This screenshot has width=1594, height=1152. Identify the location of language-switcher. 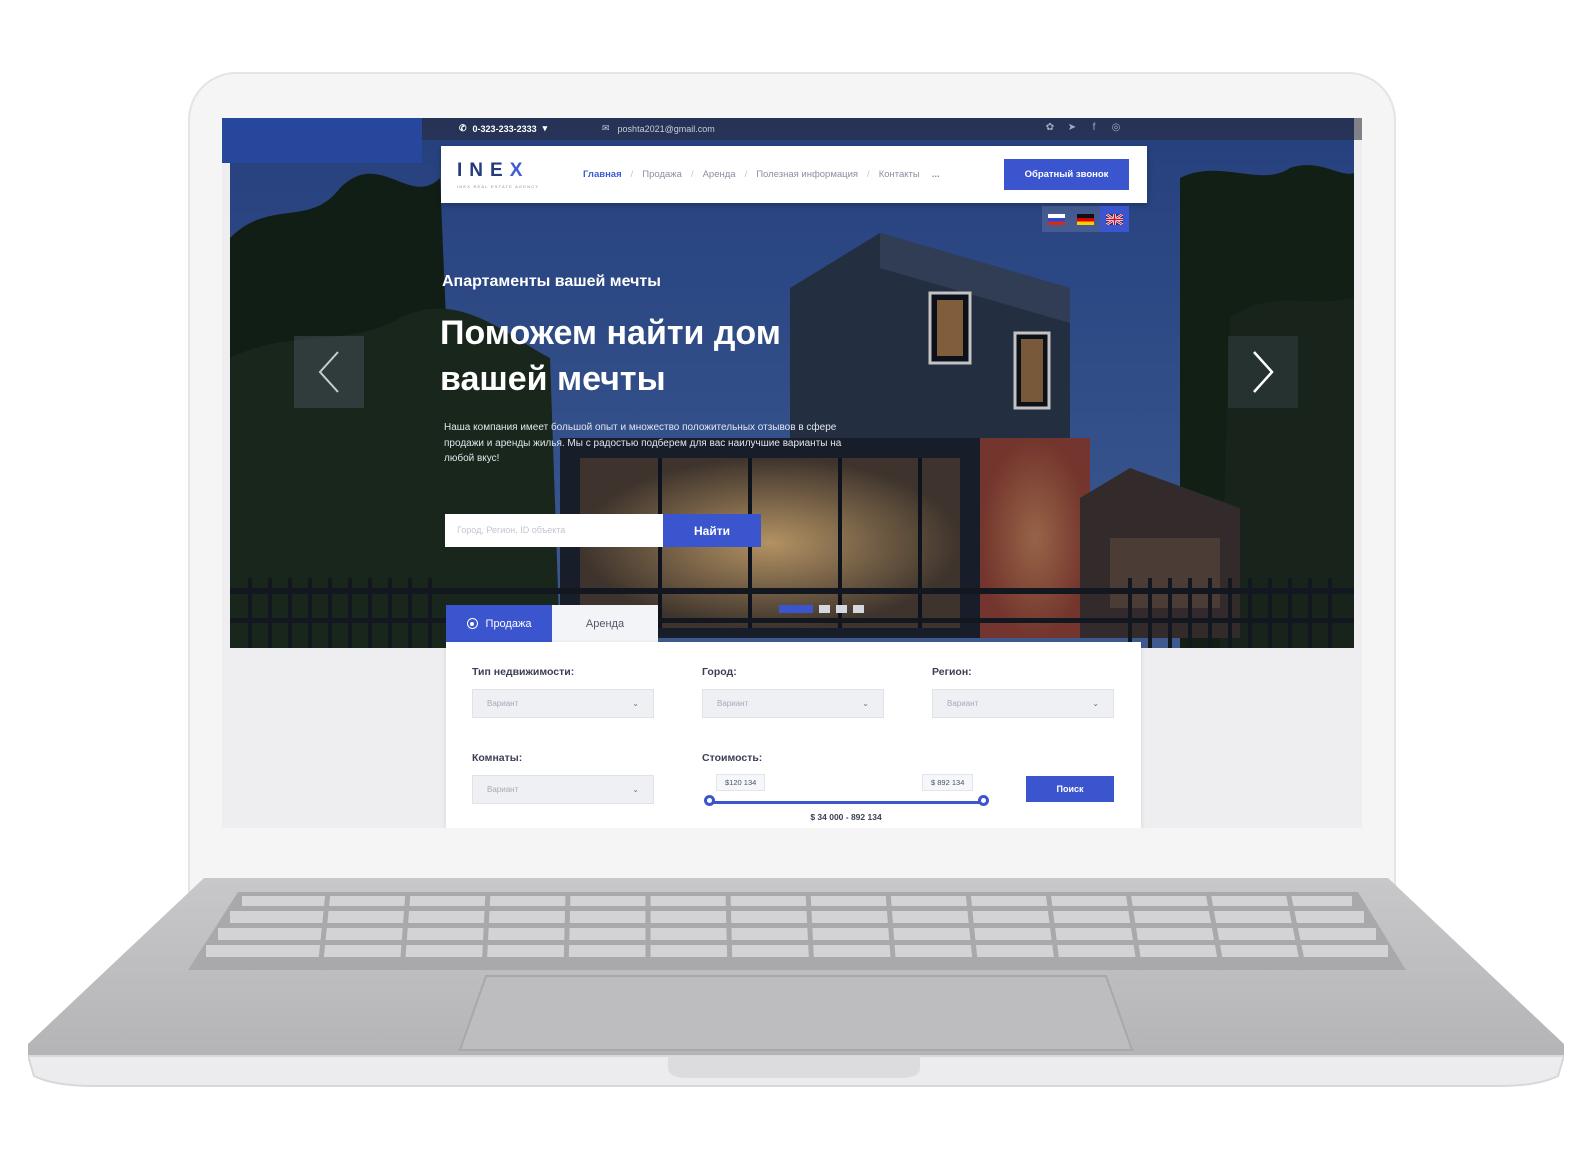
(1085, 219).